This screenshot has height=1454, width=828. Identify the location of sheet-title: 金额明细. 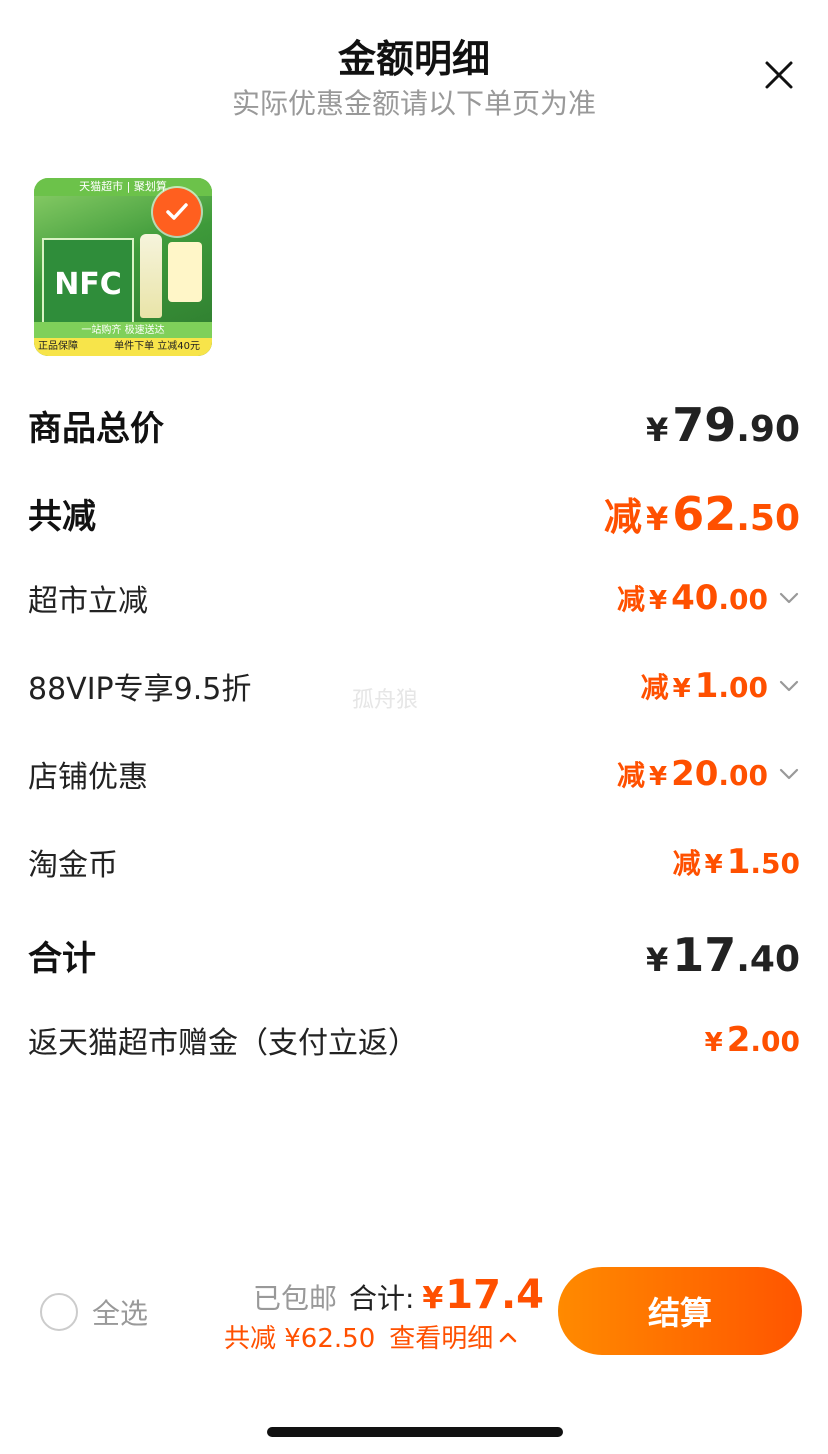
(413, 59).